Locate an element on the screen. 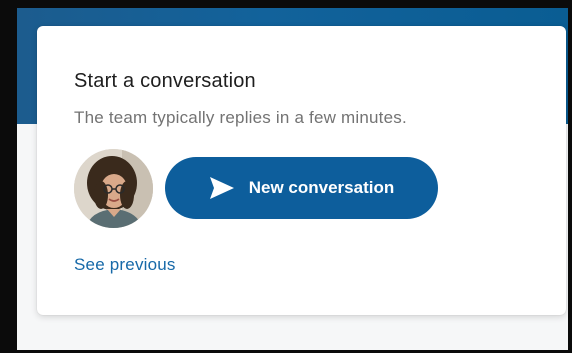 The height and width of the screenshot is (353, 572). avatar-image is located at coordinates (113, 188).